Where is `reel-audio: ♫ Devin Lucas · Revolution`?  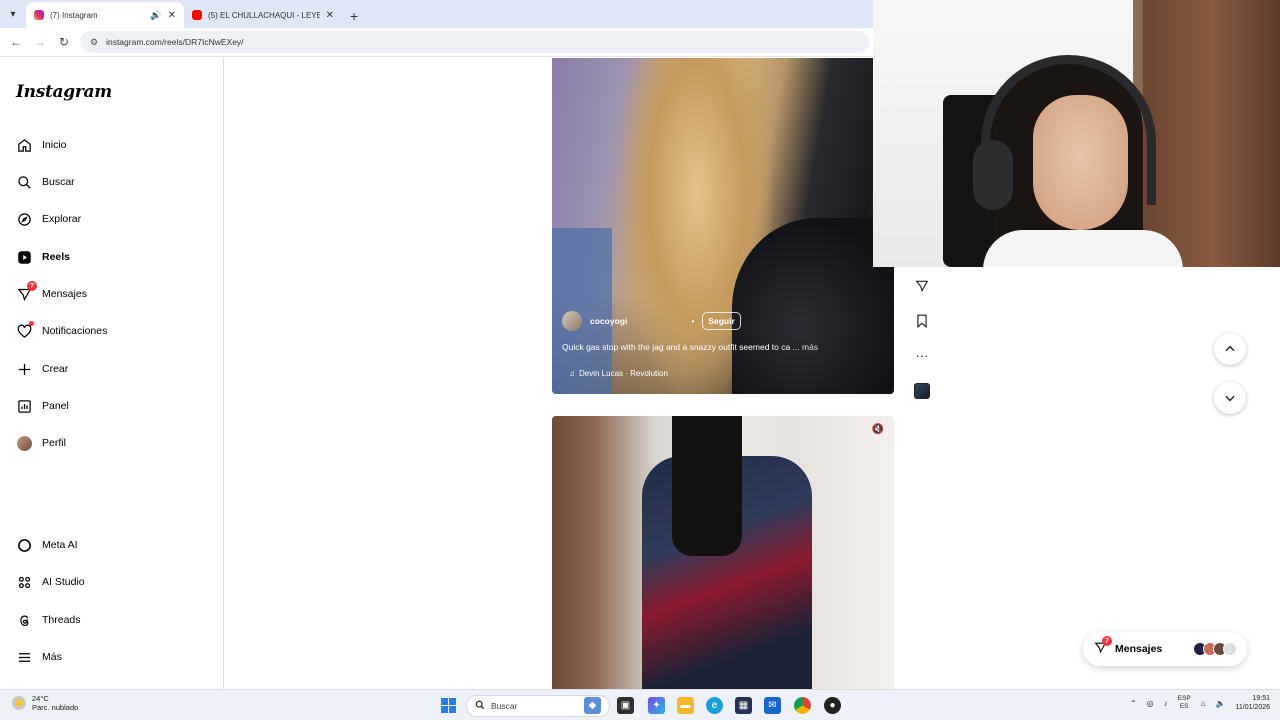 reel-audio: ♫ Devin Lucas · Revolution is located at coordinates (618, 373).